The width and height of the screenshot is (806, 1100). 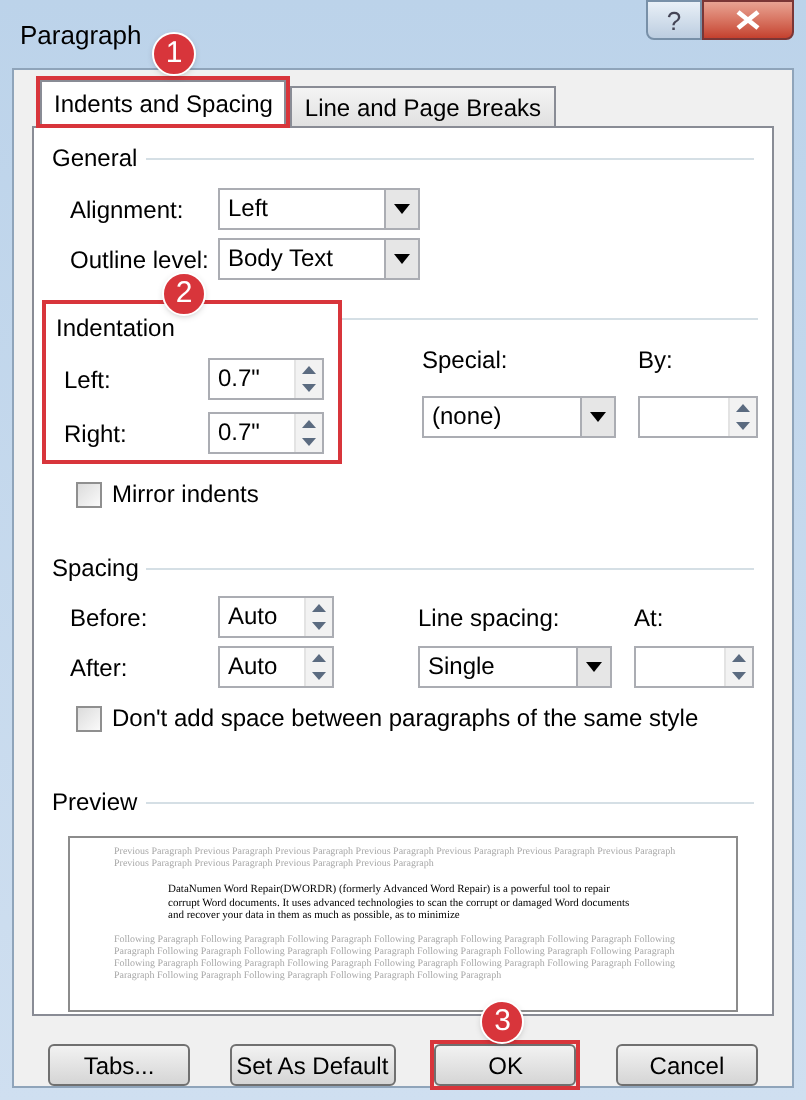 What do you see at coordinates (312, 1065) in the screenshot?
I see `dialog-button: Set As Default` at bounding box center [312, 1065].